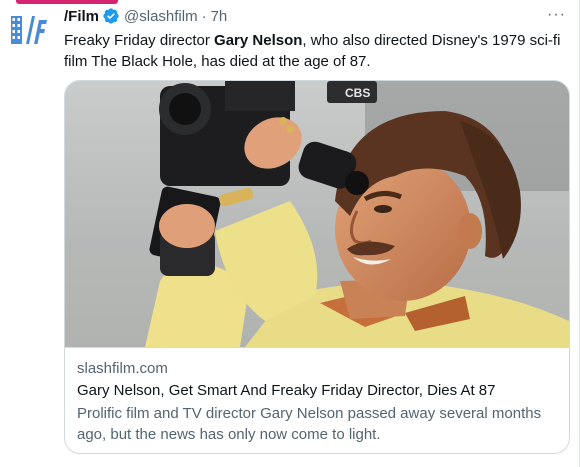  What do you see at coordinates (67, 2) in the screenshot?
I see `top-accent-bar` at bounding box center [67, 2].